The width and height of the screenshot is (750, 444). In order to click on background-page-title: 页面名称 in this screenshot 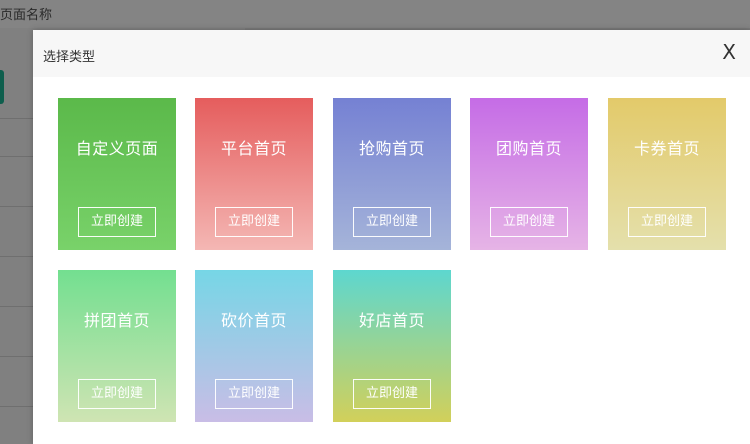, I will do `click(26, 15)`.